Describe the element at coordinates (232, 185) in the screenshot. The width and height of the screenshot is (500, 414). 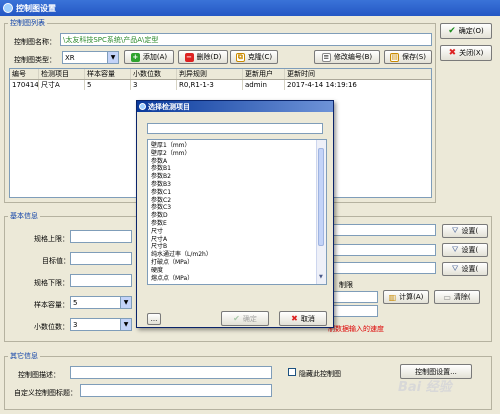
I see `list-item: 参数B3` at that location.